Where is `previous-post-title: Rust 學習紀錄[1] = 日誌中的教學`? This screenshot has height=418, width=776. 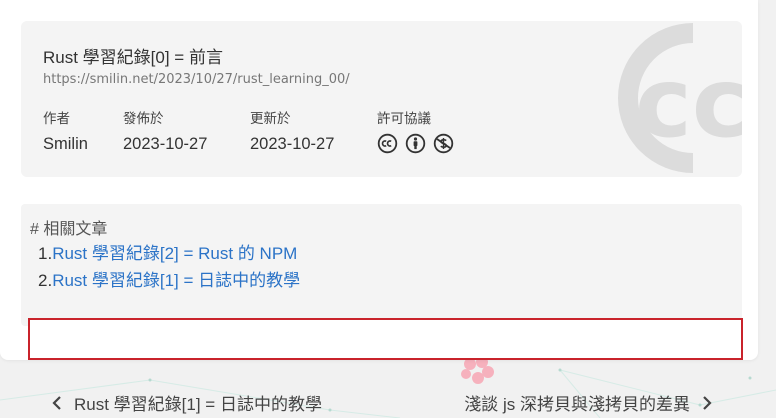 previous-post-title: Rust 學習紀錄[1] = 日誌中的教學 is located at coordinates (198, 404).